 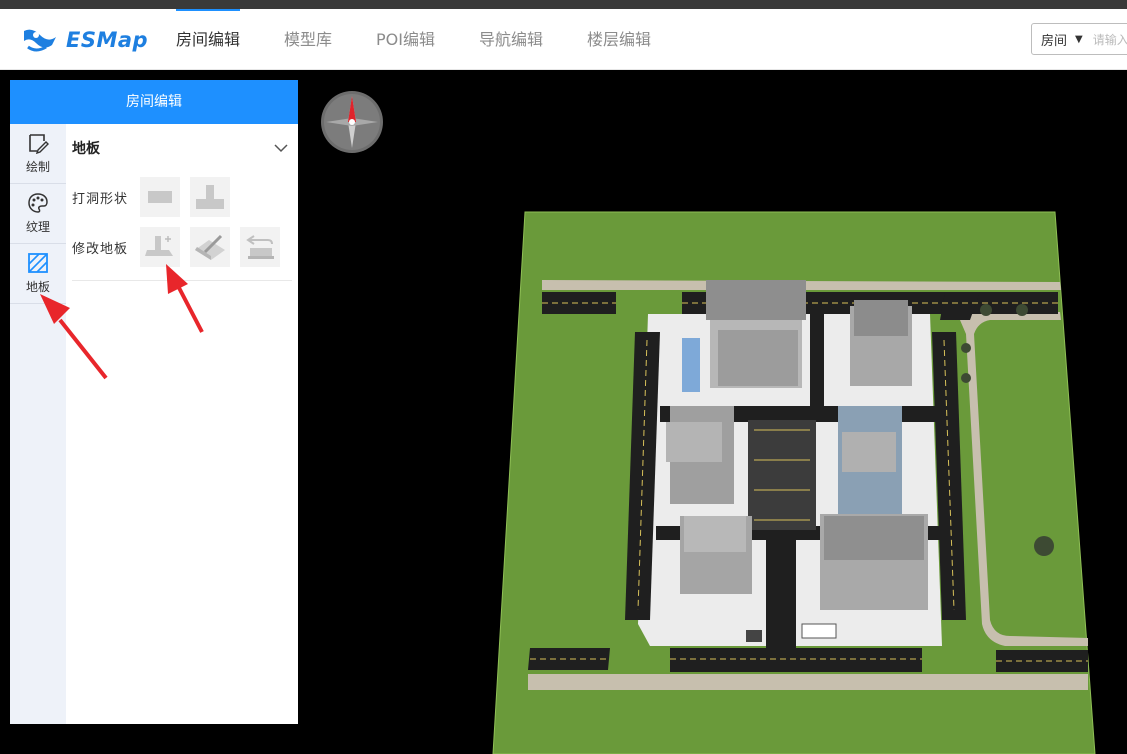 I want to click on tab-navigation-edit: 导航编辑, so click(x=511, y=39).